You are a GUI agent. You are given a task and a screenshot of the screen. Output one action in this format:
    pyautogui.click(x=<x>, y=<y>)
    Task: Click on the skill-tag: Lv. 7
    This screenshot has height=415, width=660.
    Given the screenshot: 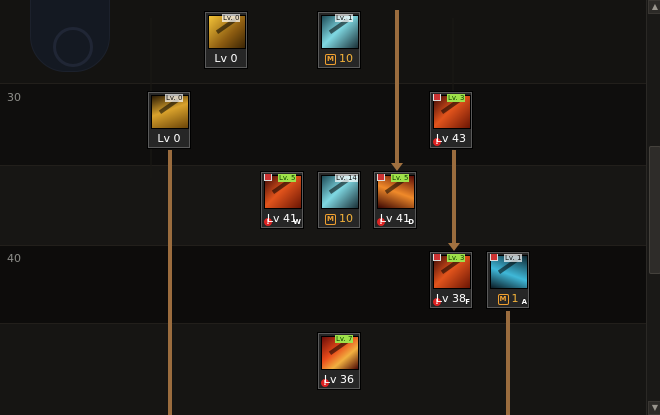 What is the action you would take?
    pyautogui.click(x=344, y=339)
    